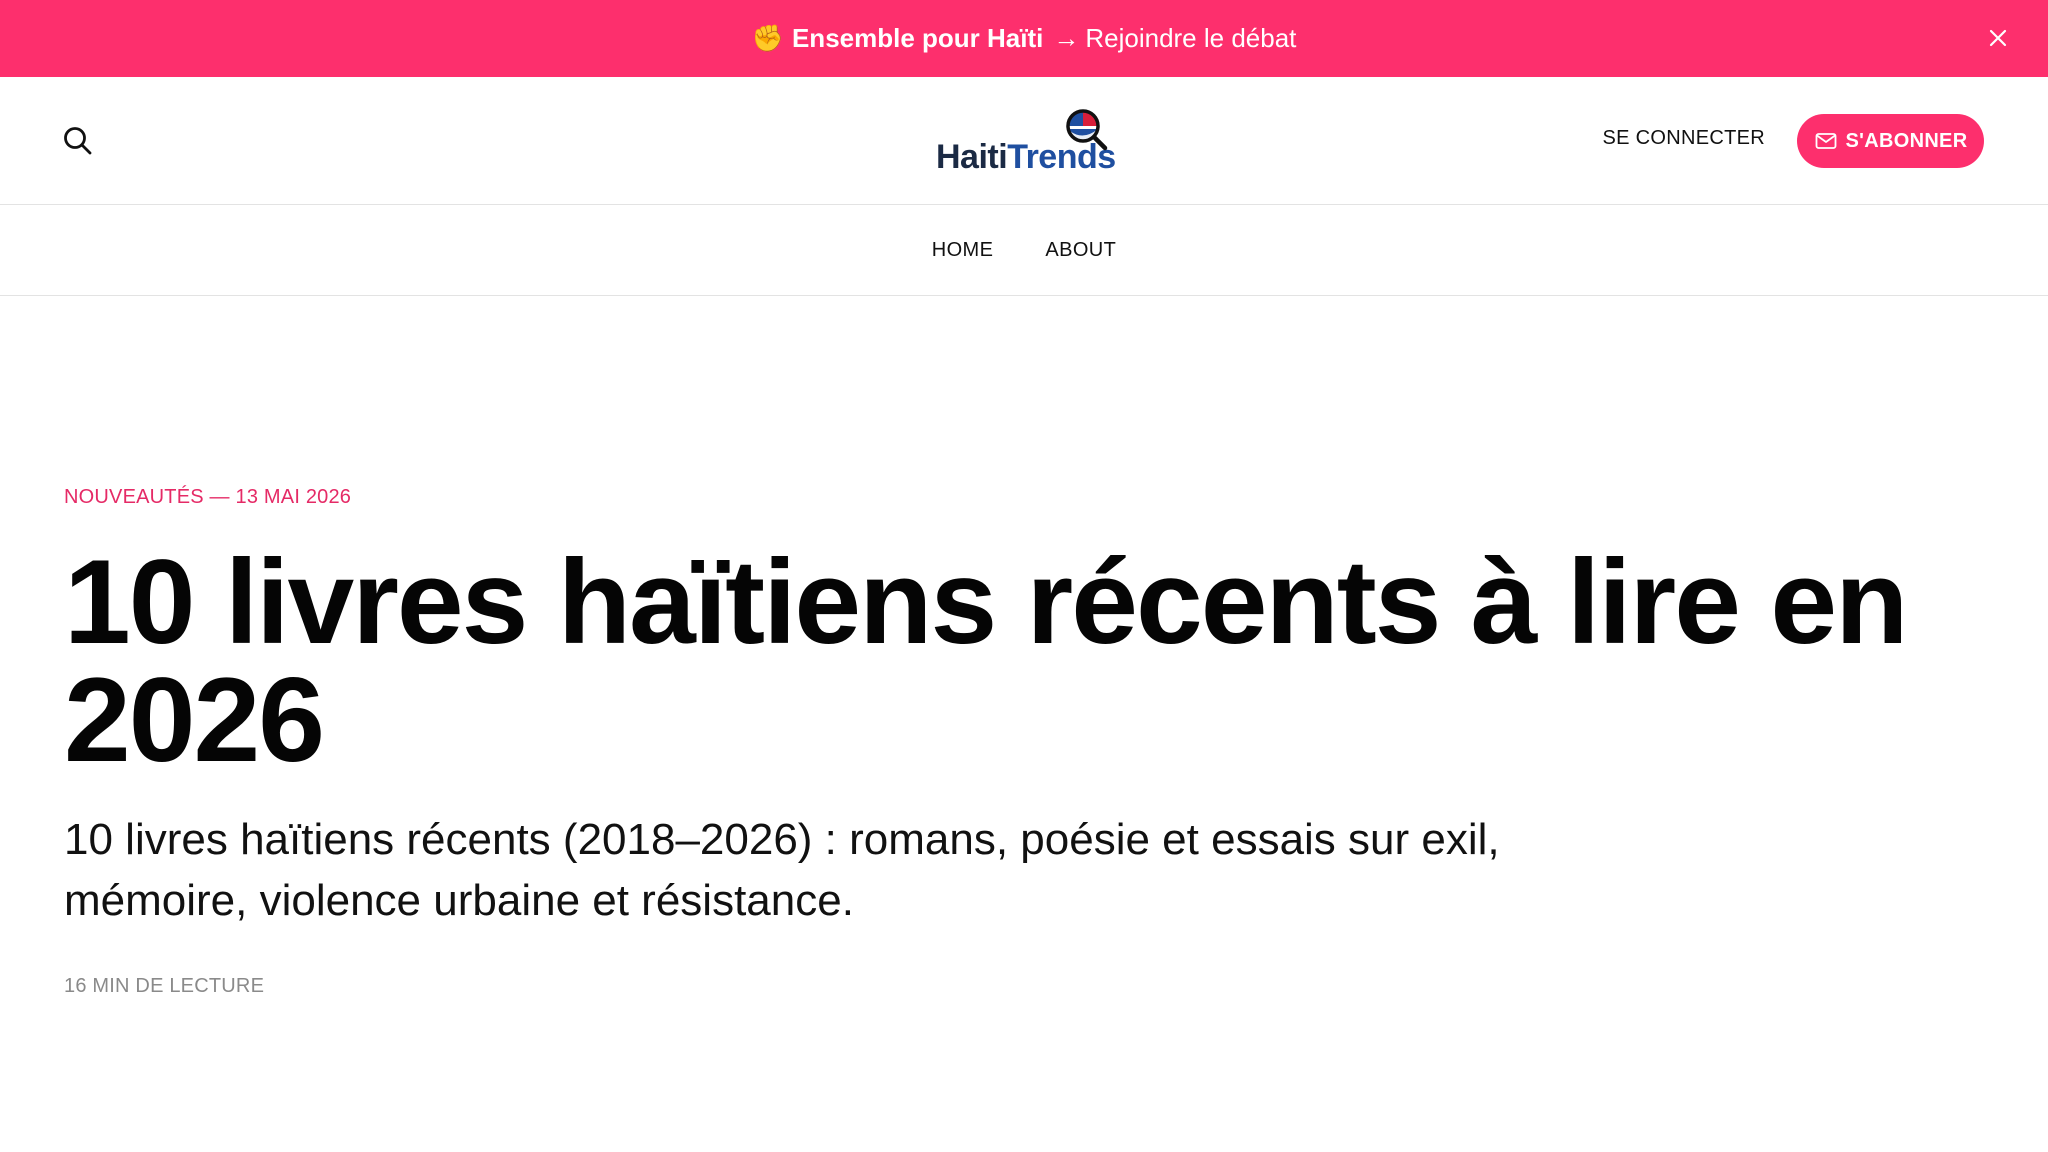 This screenshot has height=1152, width=2048. Describe the element at coordinates (1024, 251) in the screenshot. I see `main-nav: HOME ABOUT` at that location.